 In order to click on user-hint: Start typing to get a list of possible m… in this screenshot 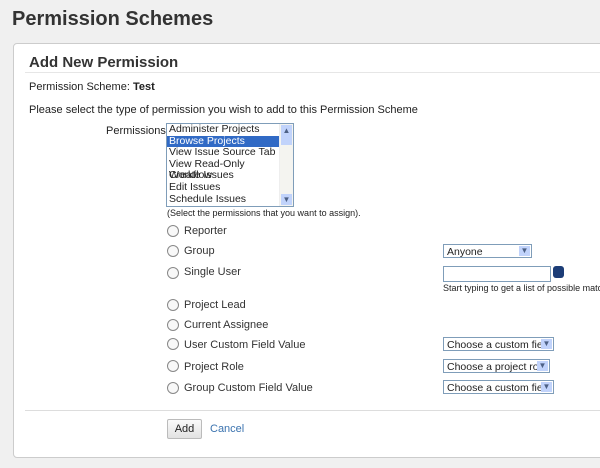, I will do `click(521, 288)`.